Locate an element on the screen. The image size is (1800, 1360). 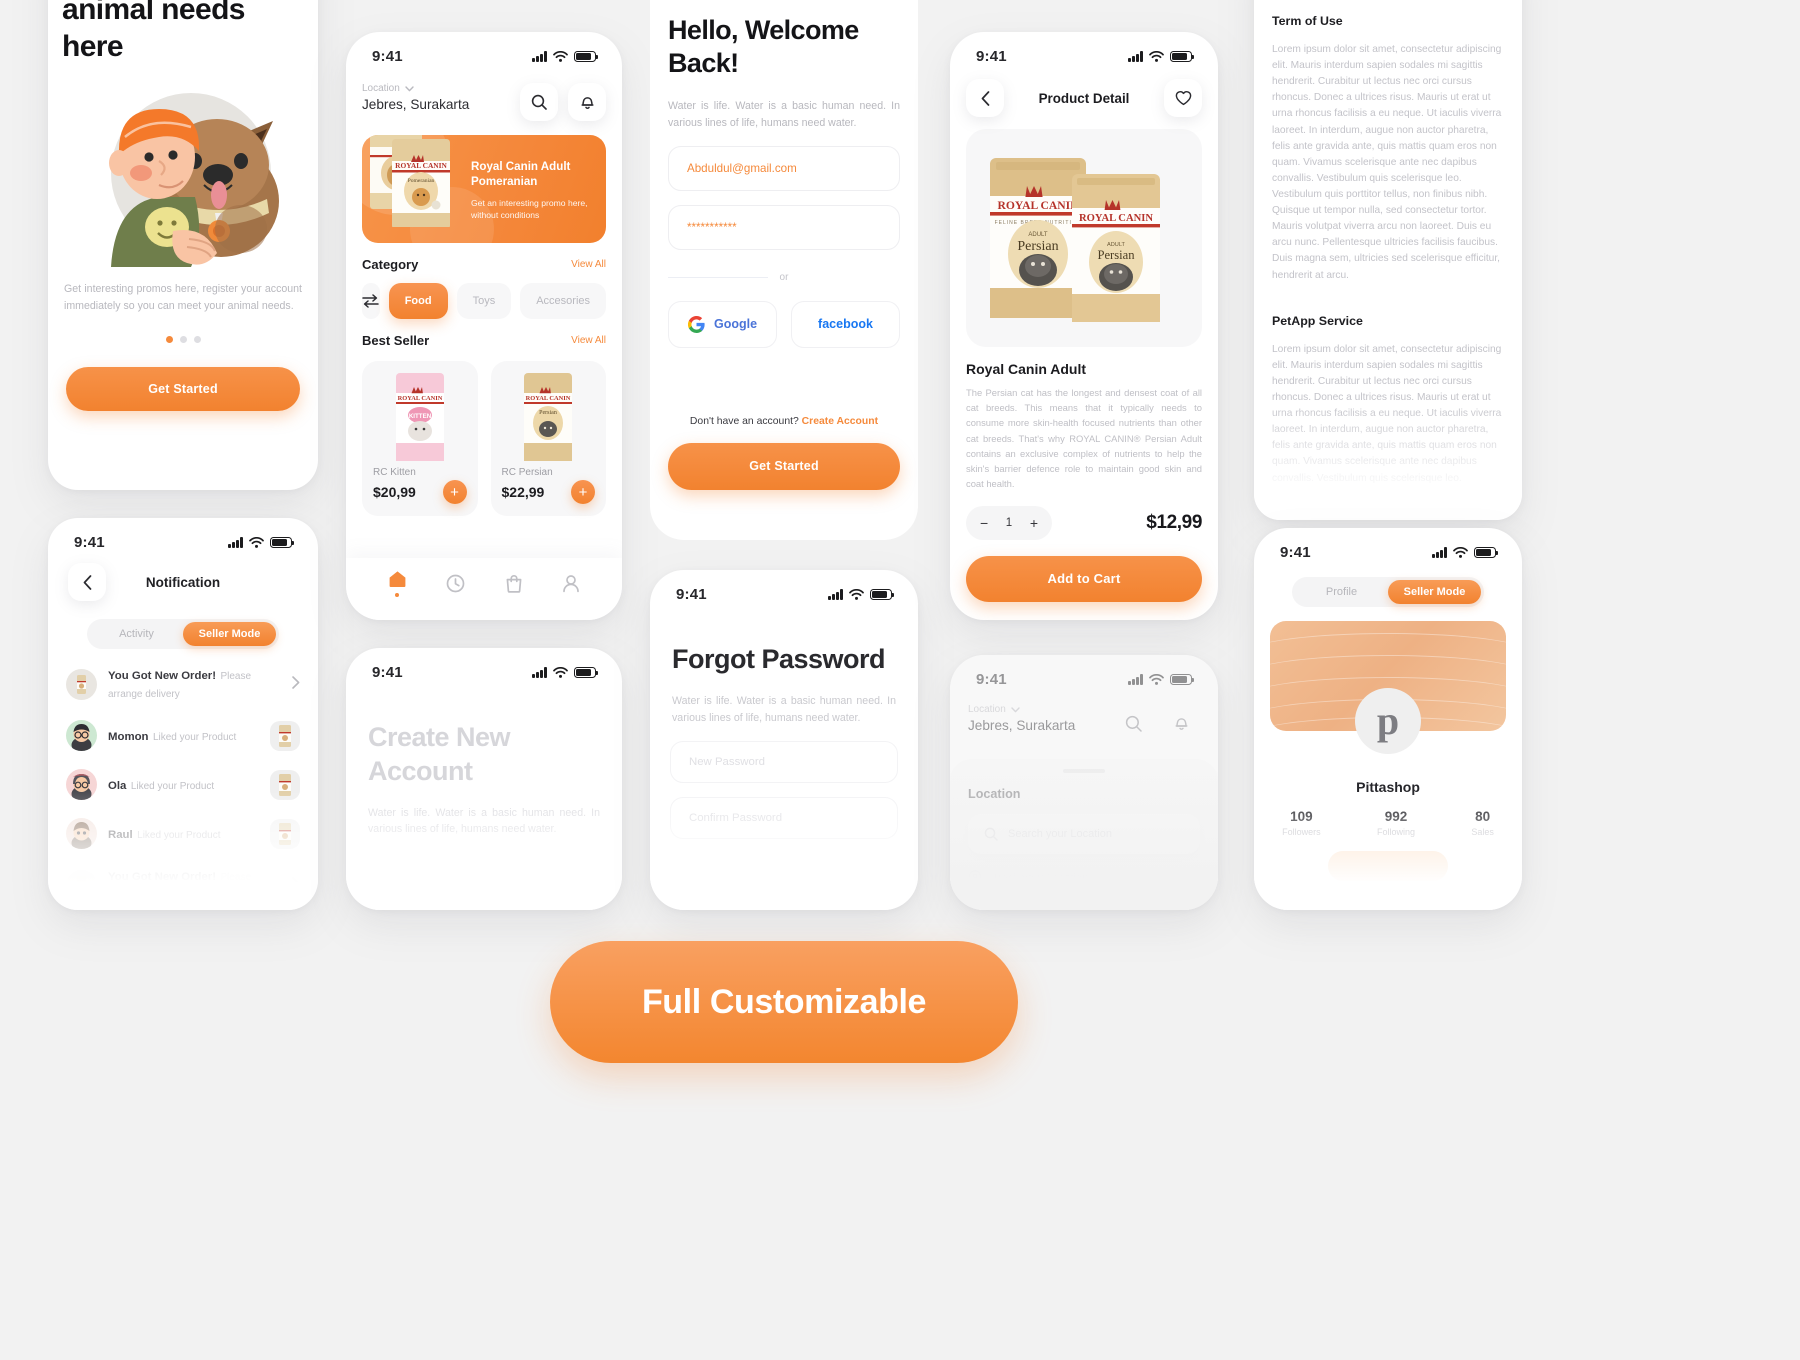
category-chip-toys: Toys is located at coordinates (484, 301).